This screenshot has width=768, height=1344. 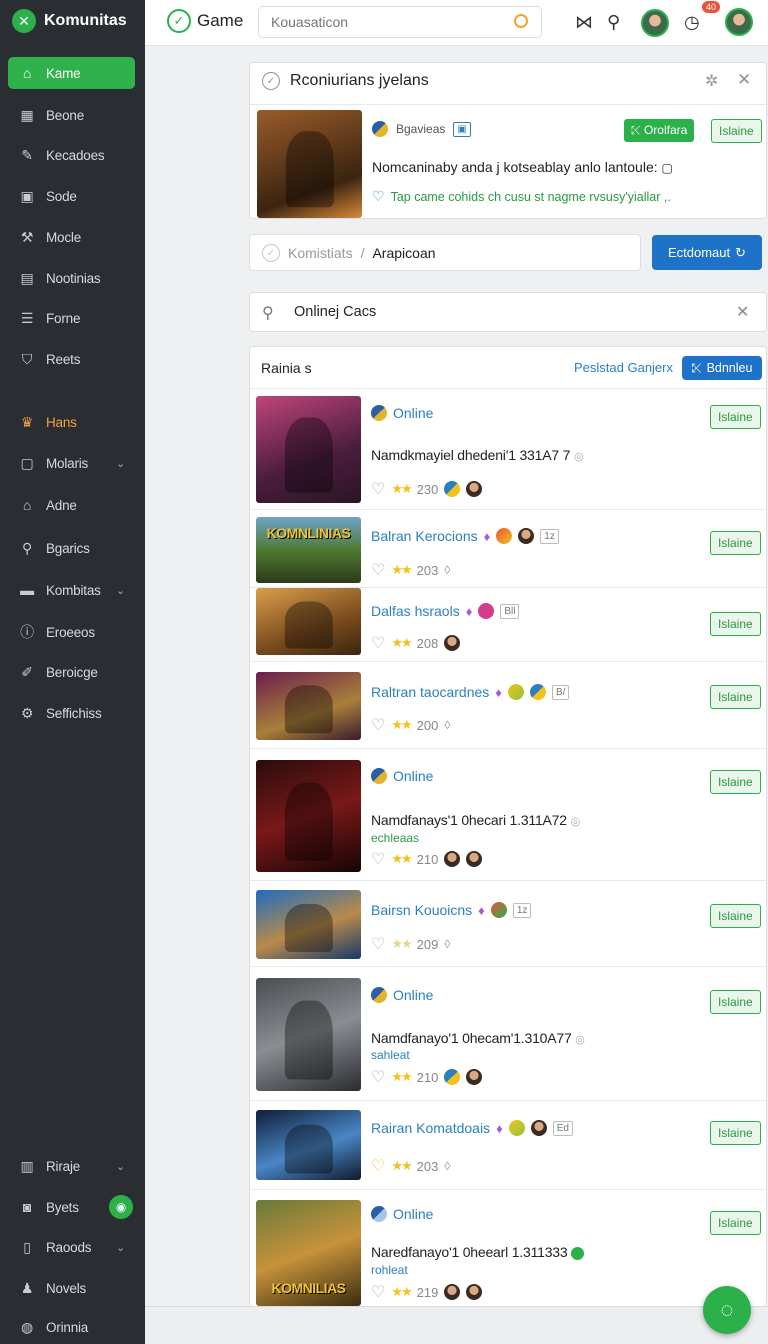 What do you see at coordinates (727, 1310) in the screenshot?
I see `chat-fab-button: ◌` at bounding box center [727, 1310].